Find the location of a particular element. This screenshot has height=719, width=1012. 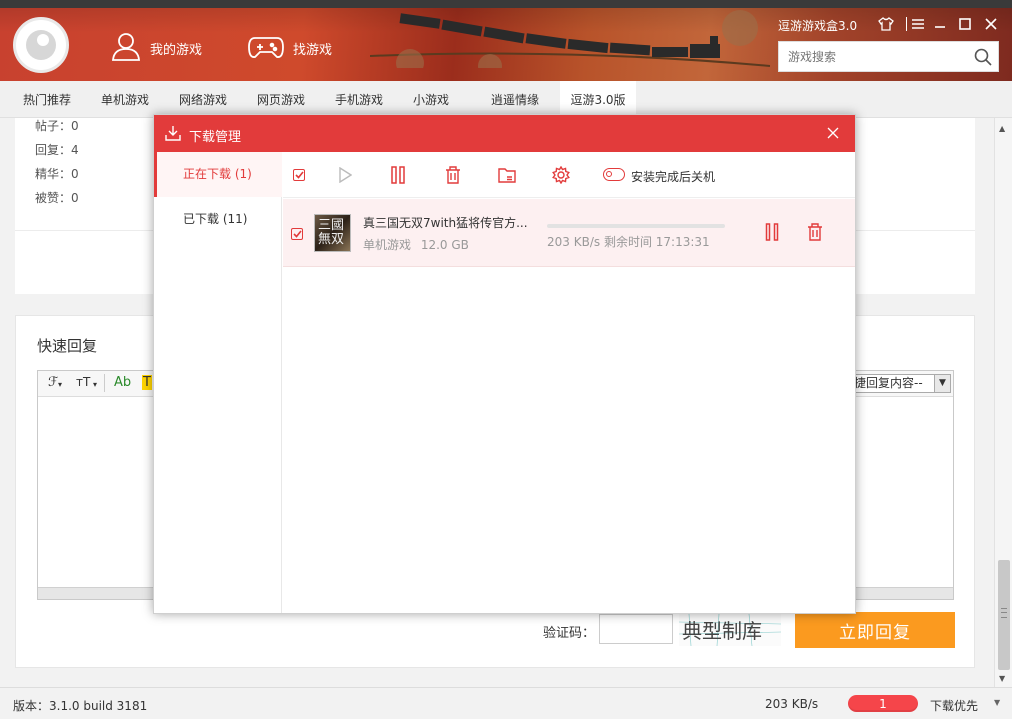

scroll-grip-icon is located at coordinates (1004, 613).